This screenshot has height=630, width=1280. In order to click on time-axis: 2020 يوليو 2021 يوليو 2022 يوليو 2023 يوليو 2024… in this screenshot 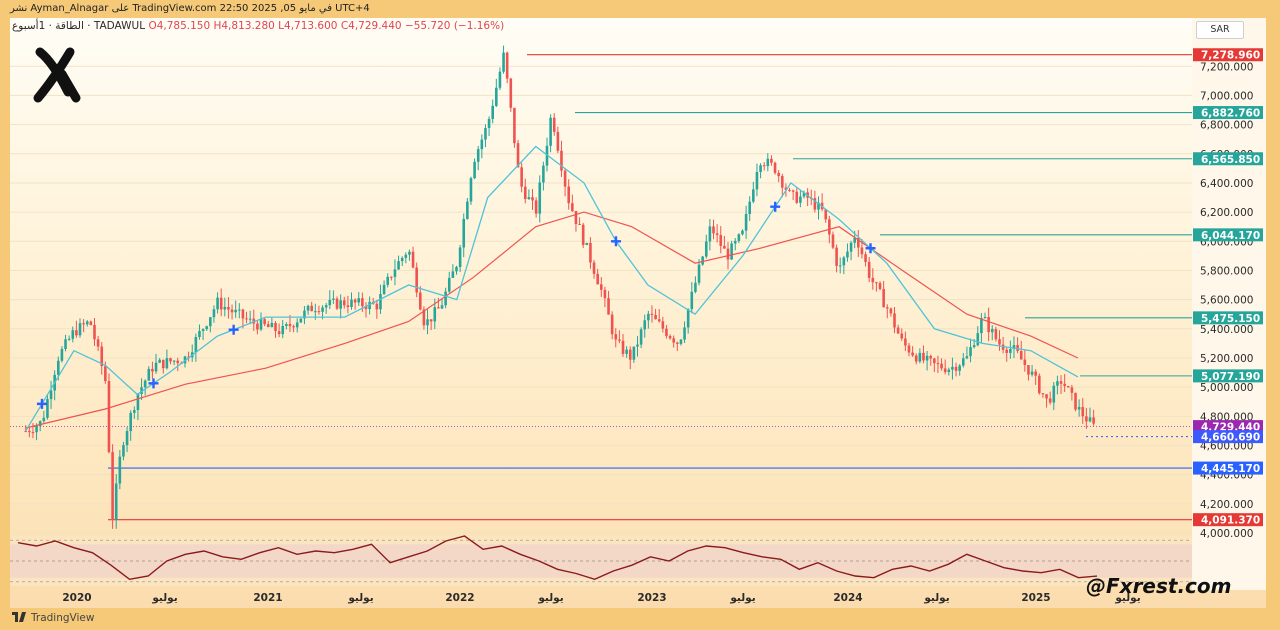, I will do `click(601, 598)`.